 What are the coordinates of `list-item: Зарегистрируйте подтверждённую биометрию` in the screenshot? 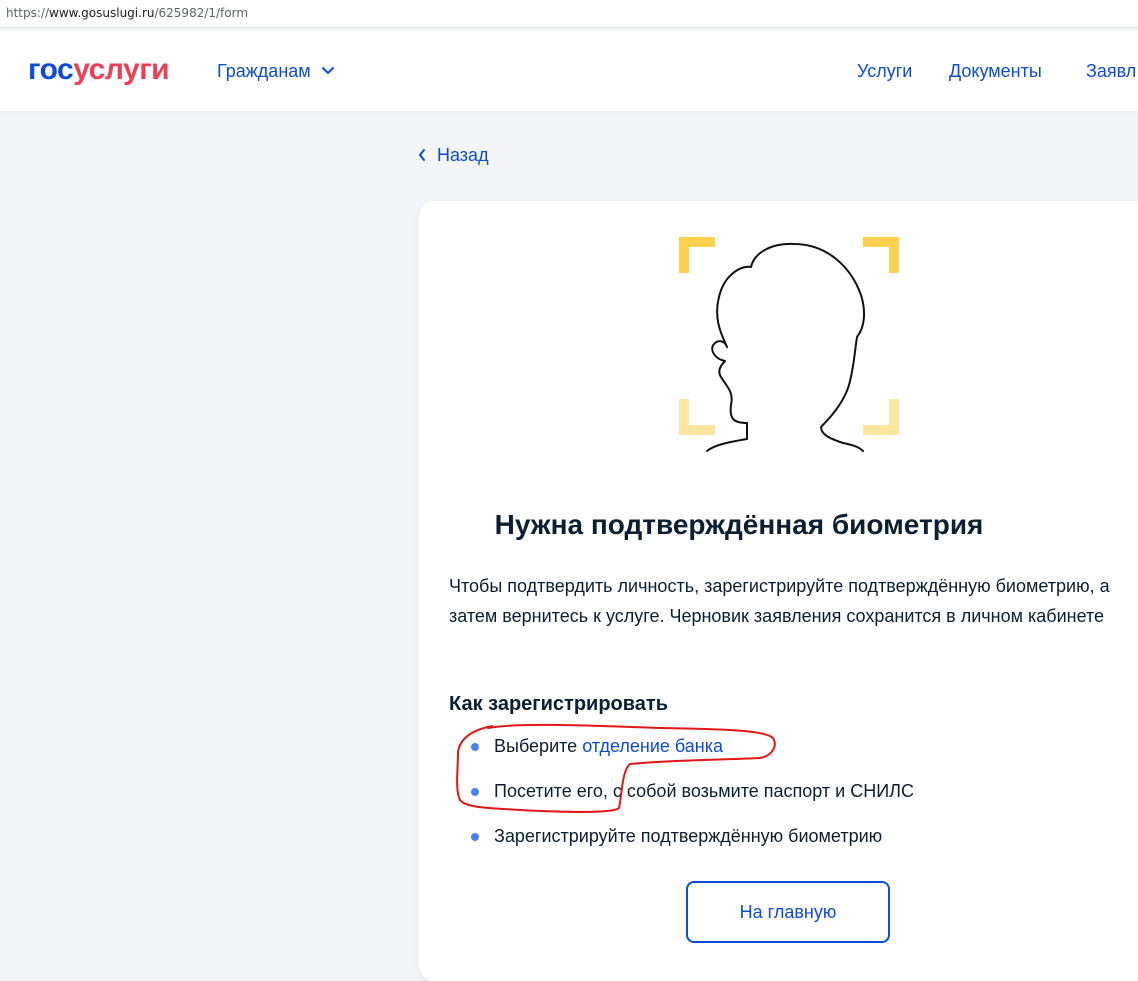 It's located at (681, 843).